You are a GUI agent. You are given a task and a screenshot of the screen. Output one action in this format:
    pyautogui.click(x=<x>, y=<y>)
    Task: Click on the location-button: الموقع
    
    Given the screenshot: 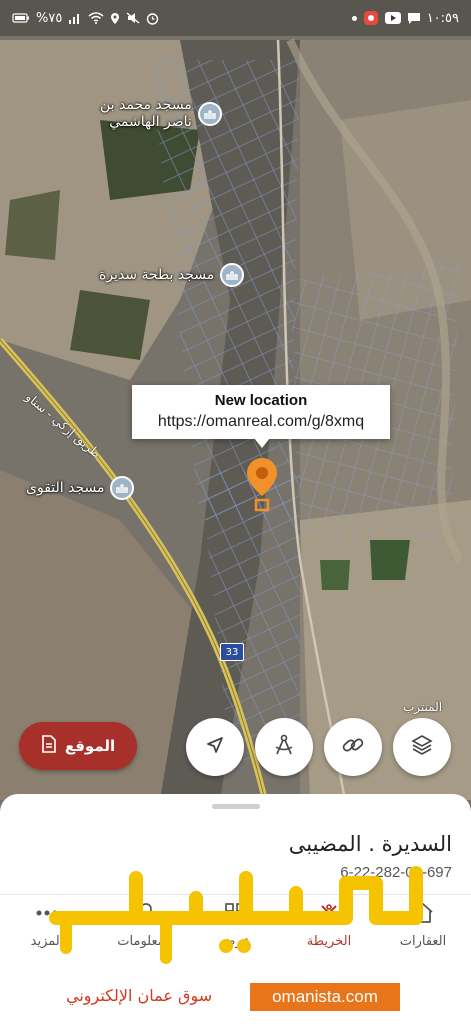 What is the action you would take?
    pyautogui.click(x=78, y=746)
    